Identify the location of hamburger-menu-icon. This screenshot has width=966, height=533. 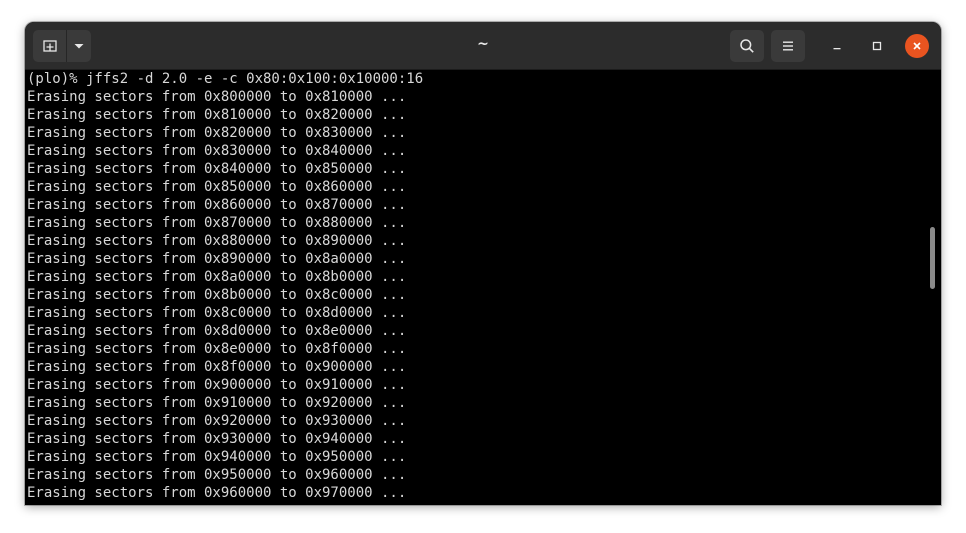
(788, 46).